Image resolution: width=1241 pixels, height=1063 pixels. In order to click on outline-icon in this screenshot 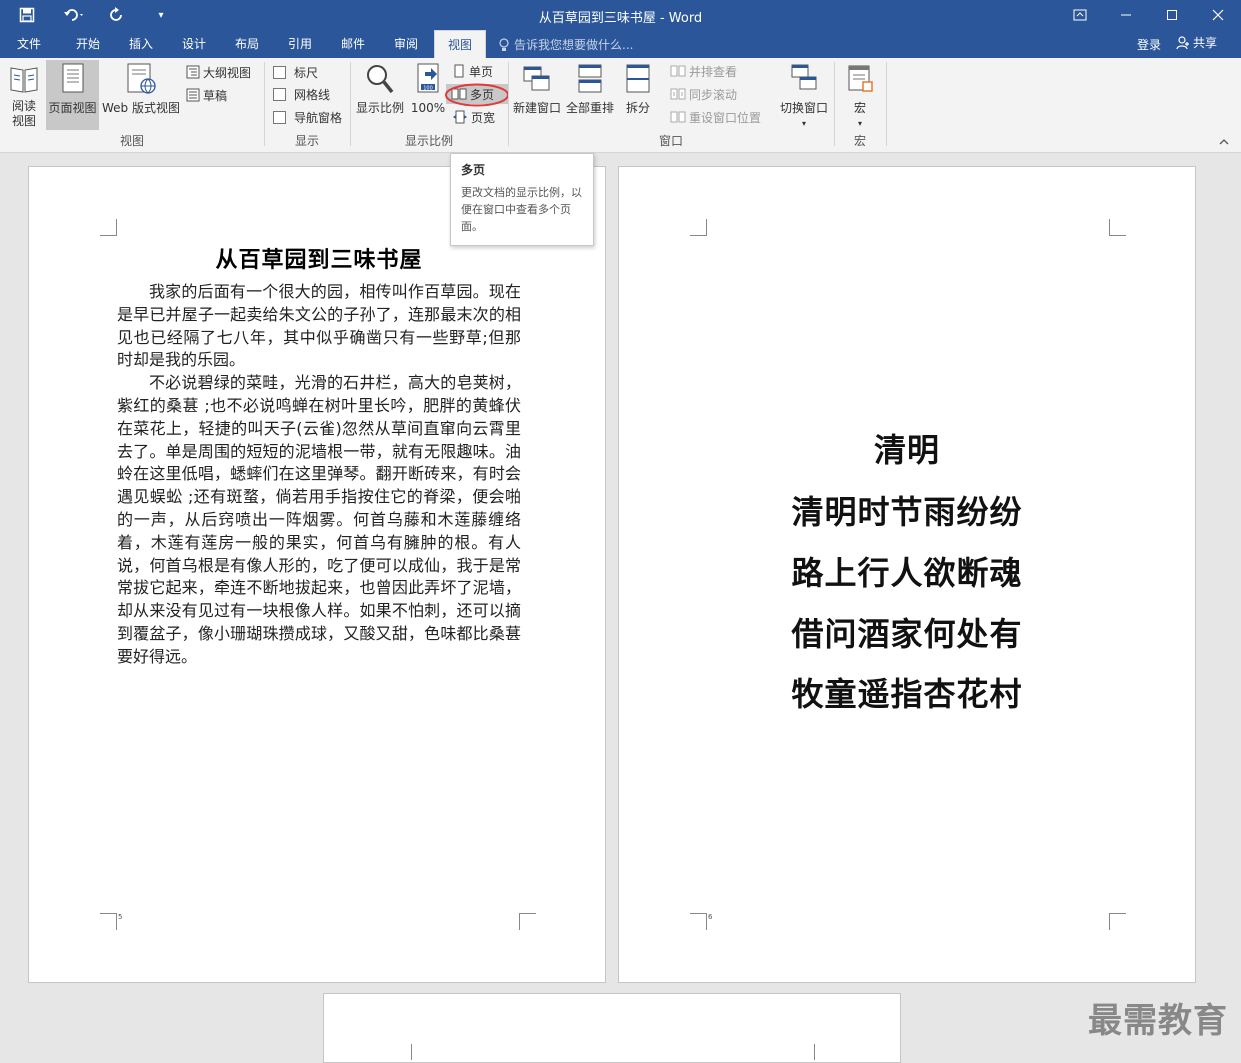, I will do `click(193, 72)`.